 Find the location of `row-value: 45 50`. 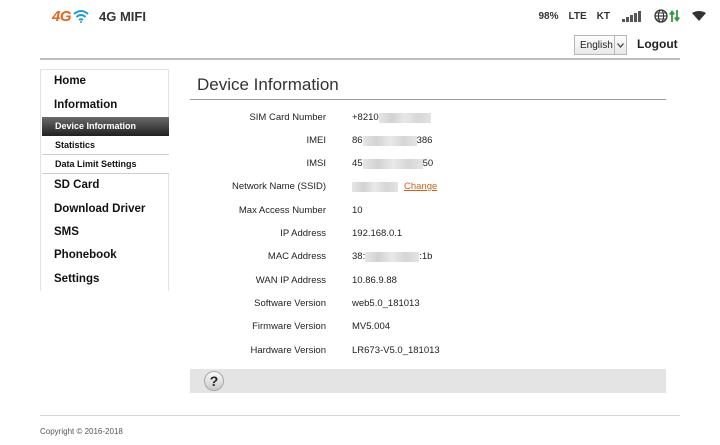

row-value: 45 50 is located at coordinates (392, 163).